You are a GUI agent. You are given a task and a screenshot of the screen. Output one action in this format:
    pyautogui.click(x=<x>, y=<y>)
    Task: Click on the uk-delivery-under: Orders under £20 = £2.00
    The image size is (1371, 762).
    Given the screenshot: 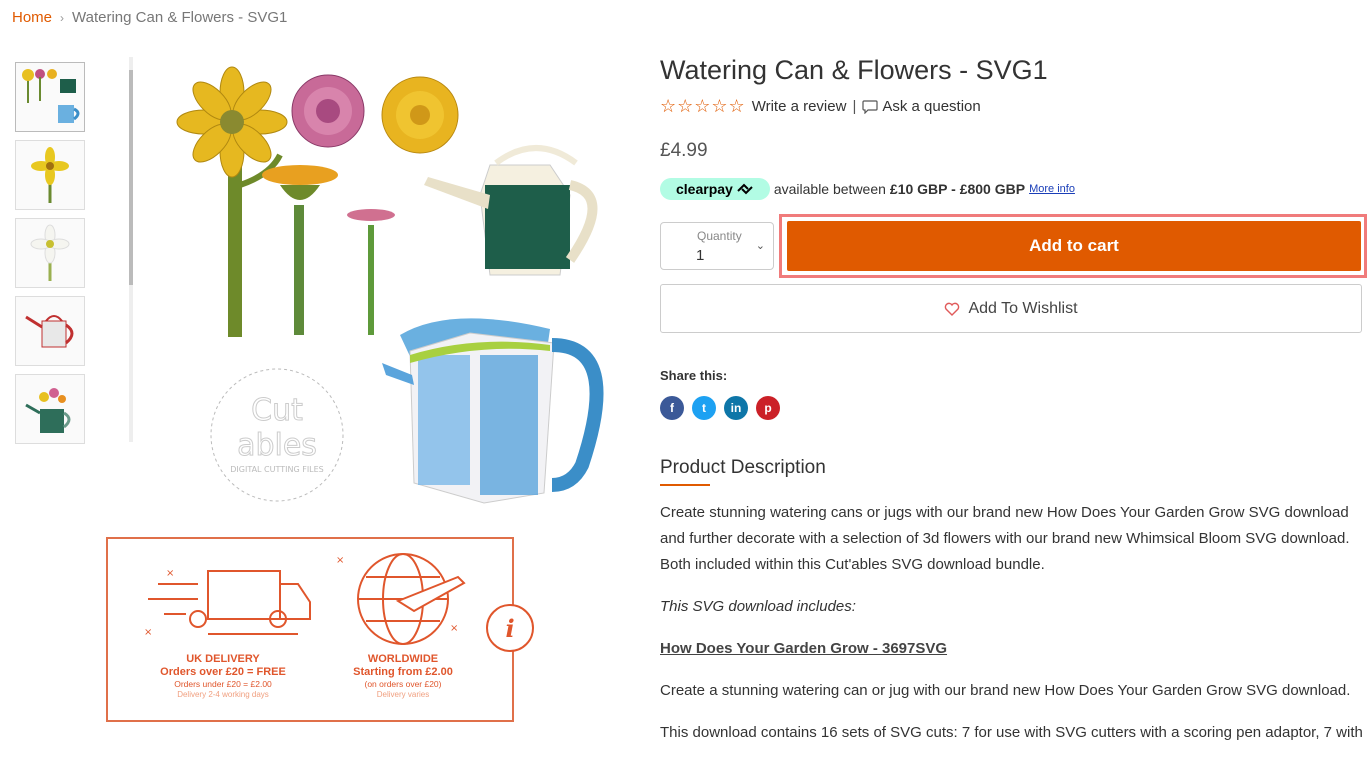 What is the action you would take?
    pyautogui.click(x=223, y=684)
    